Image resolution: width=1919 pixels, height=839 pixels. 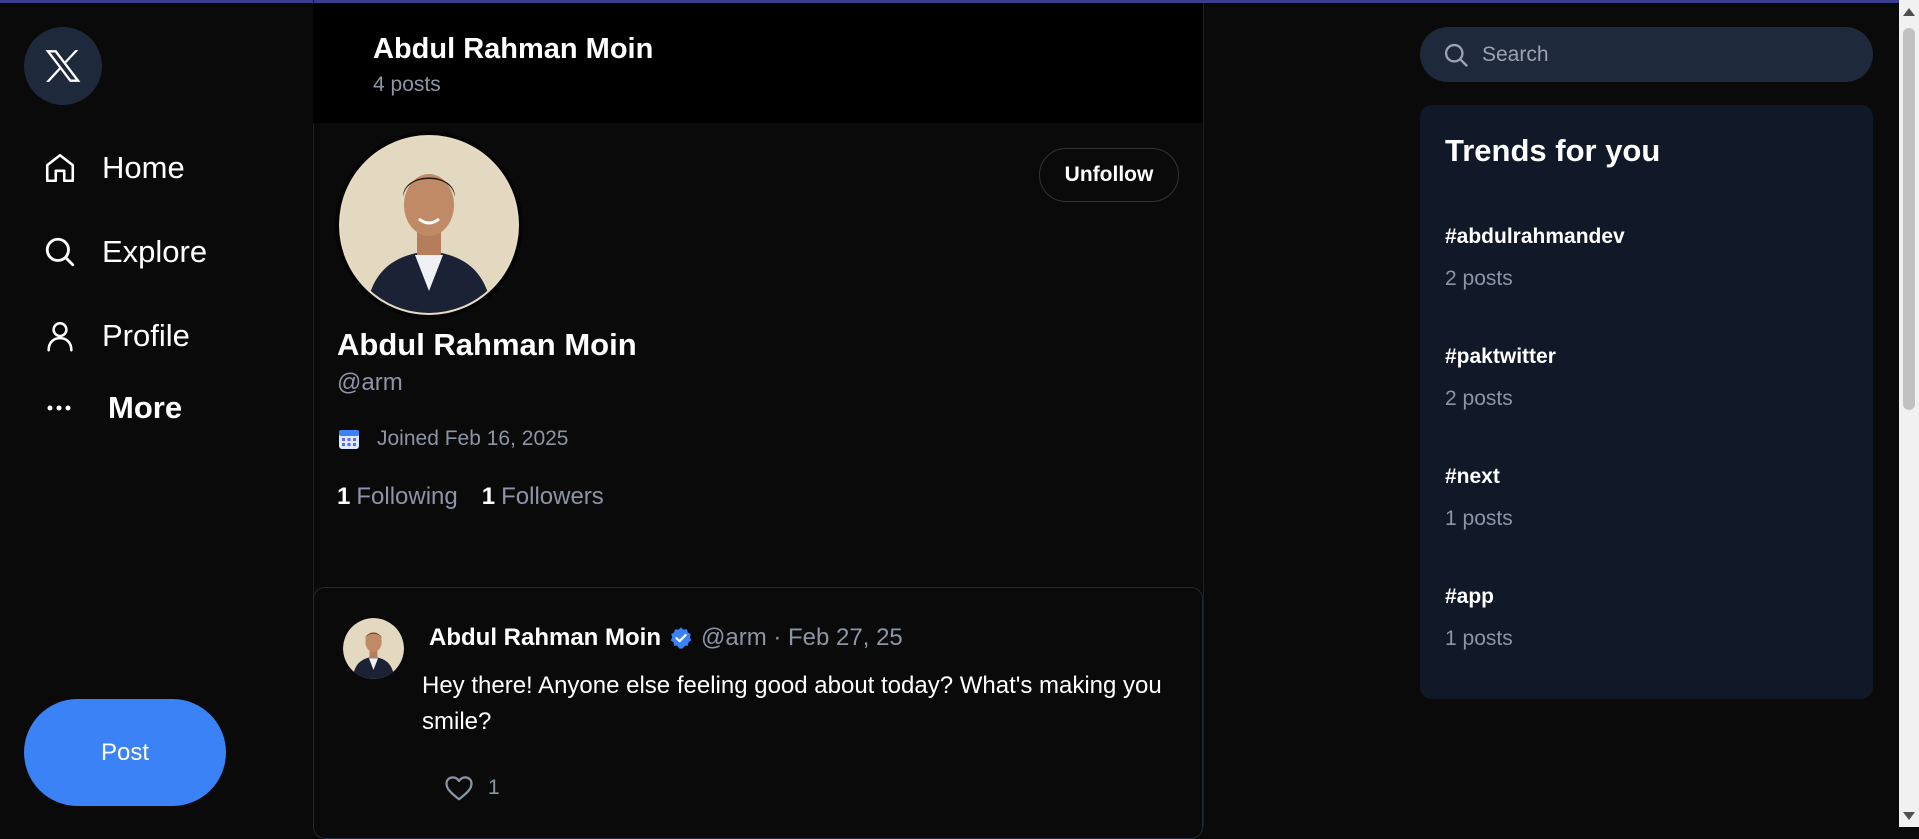 I want to click on sidebar-item-more: More, so click(x=111, y=408).